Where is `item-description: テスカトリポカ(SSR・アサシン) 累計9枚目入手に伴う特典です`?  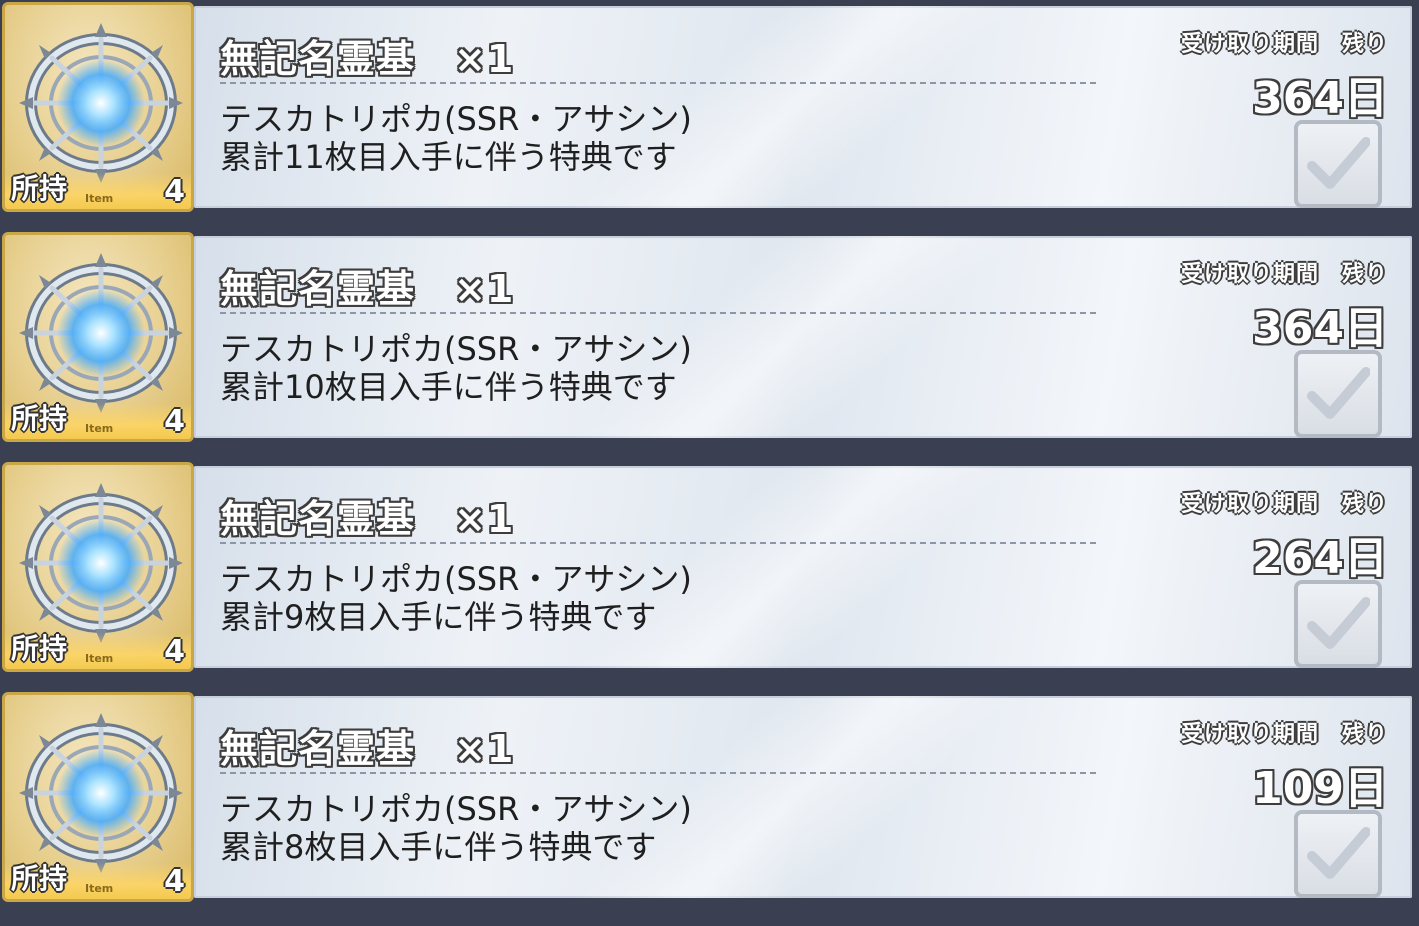 item-description: テスカトリポカ(SSR・アサシン) 累計9枚目入手に伴う特典です is located at coordinates (456, 598).